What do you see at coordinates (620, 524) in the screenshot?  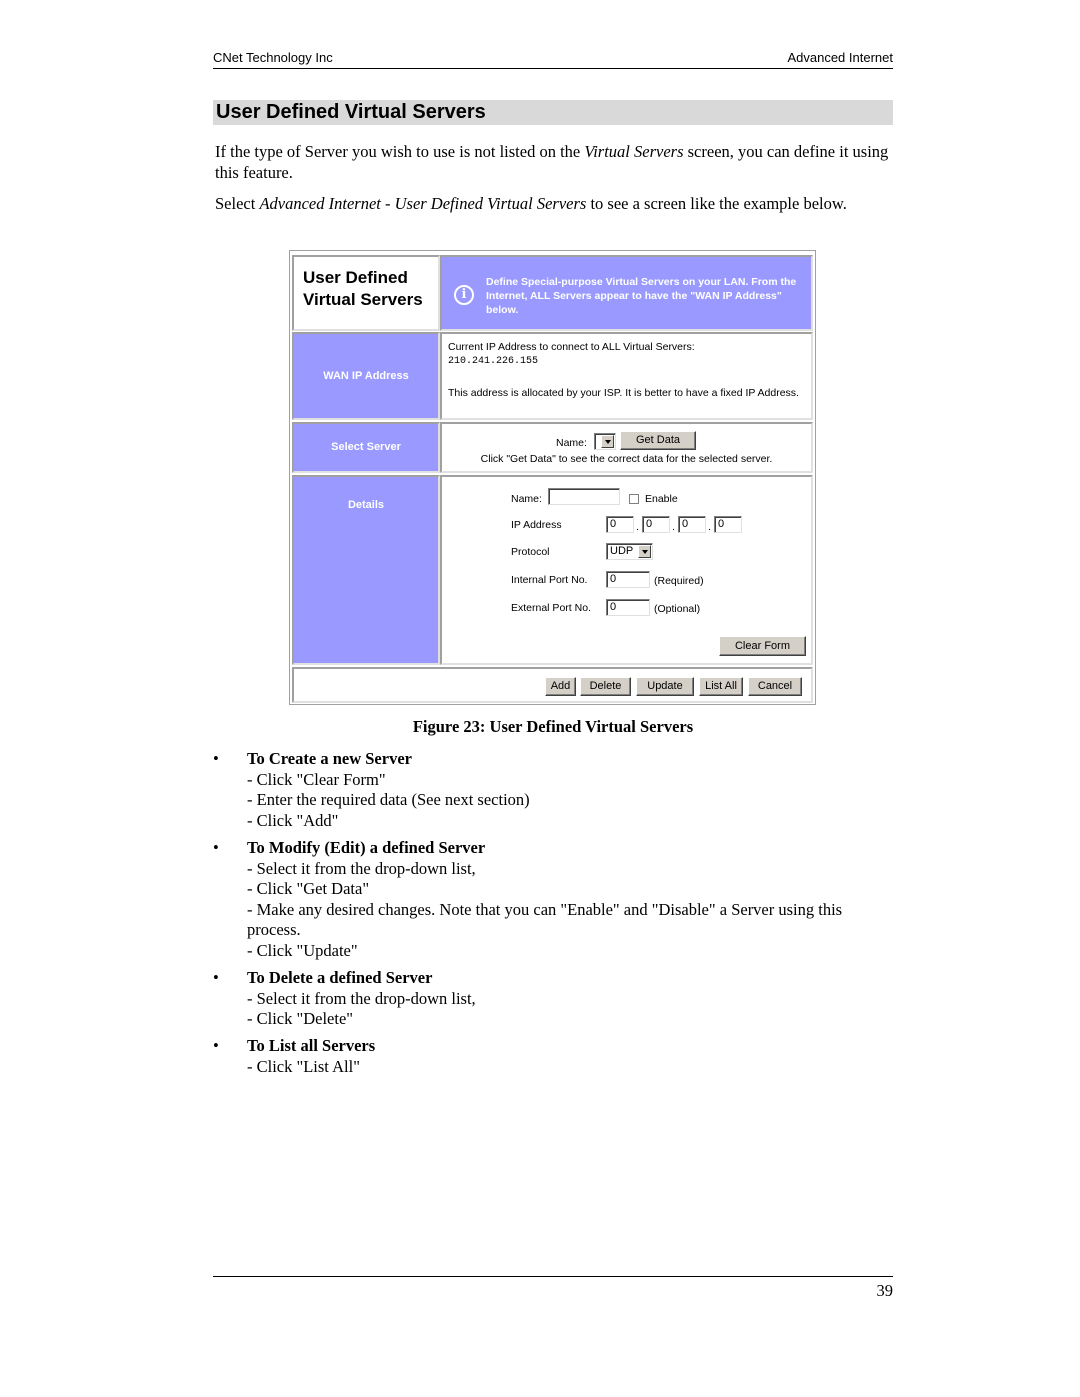 I see `ip-octet-1-input: 0` at bounding box center [620, 524].